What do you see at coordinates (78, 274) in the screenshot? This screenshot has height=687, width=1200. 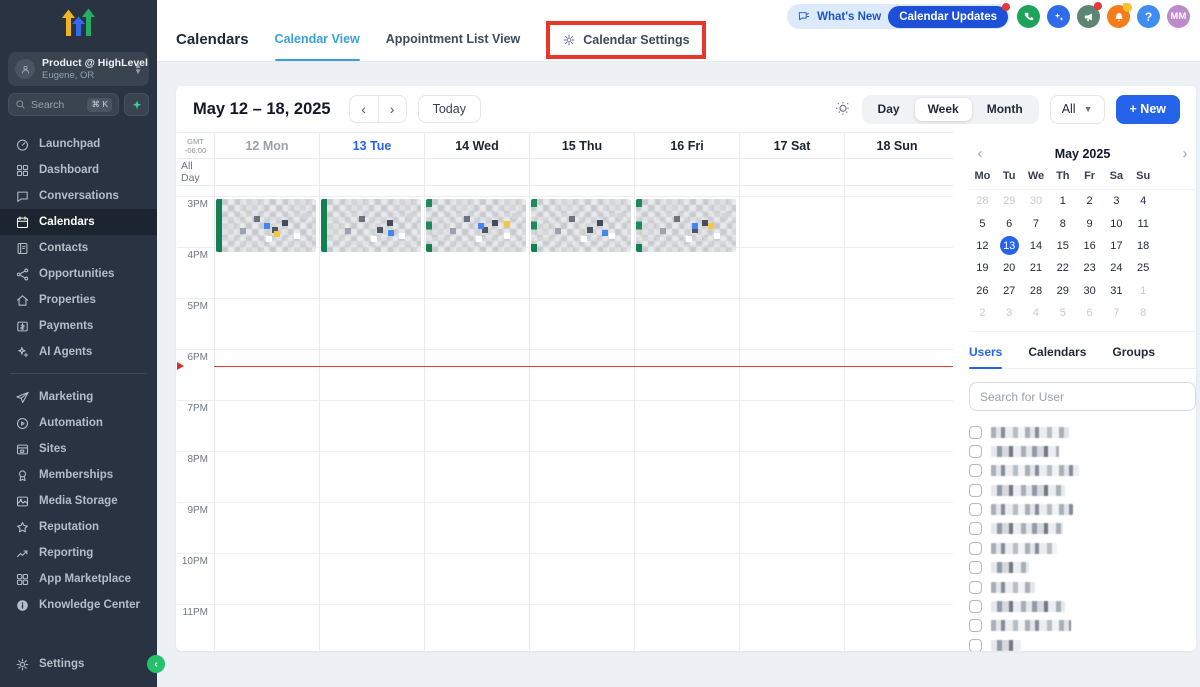 I see `sidebar-item-opportunities: Opportunities` at bounding box center [78, 274].